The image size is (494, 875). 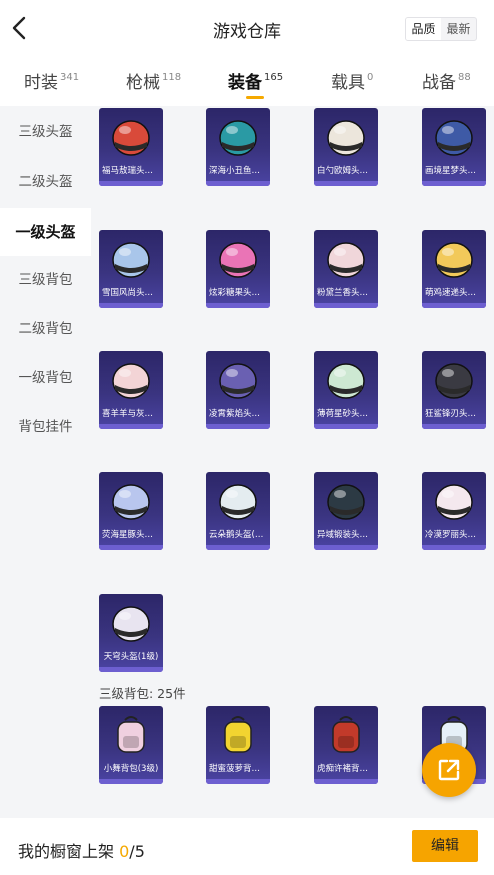 I want to click on sidebar: 三级头盔 二级头盔 一级头盔 三级背包 二级背包 一级背包 背包挂件, so click(x=45, y=462).